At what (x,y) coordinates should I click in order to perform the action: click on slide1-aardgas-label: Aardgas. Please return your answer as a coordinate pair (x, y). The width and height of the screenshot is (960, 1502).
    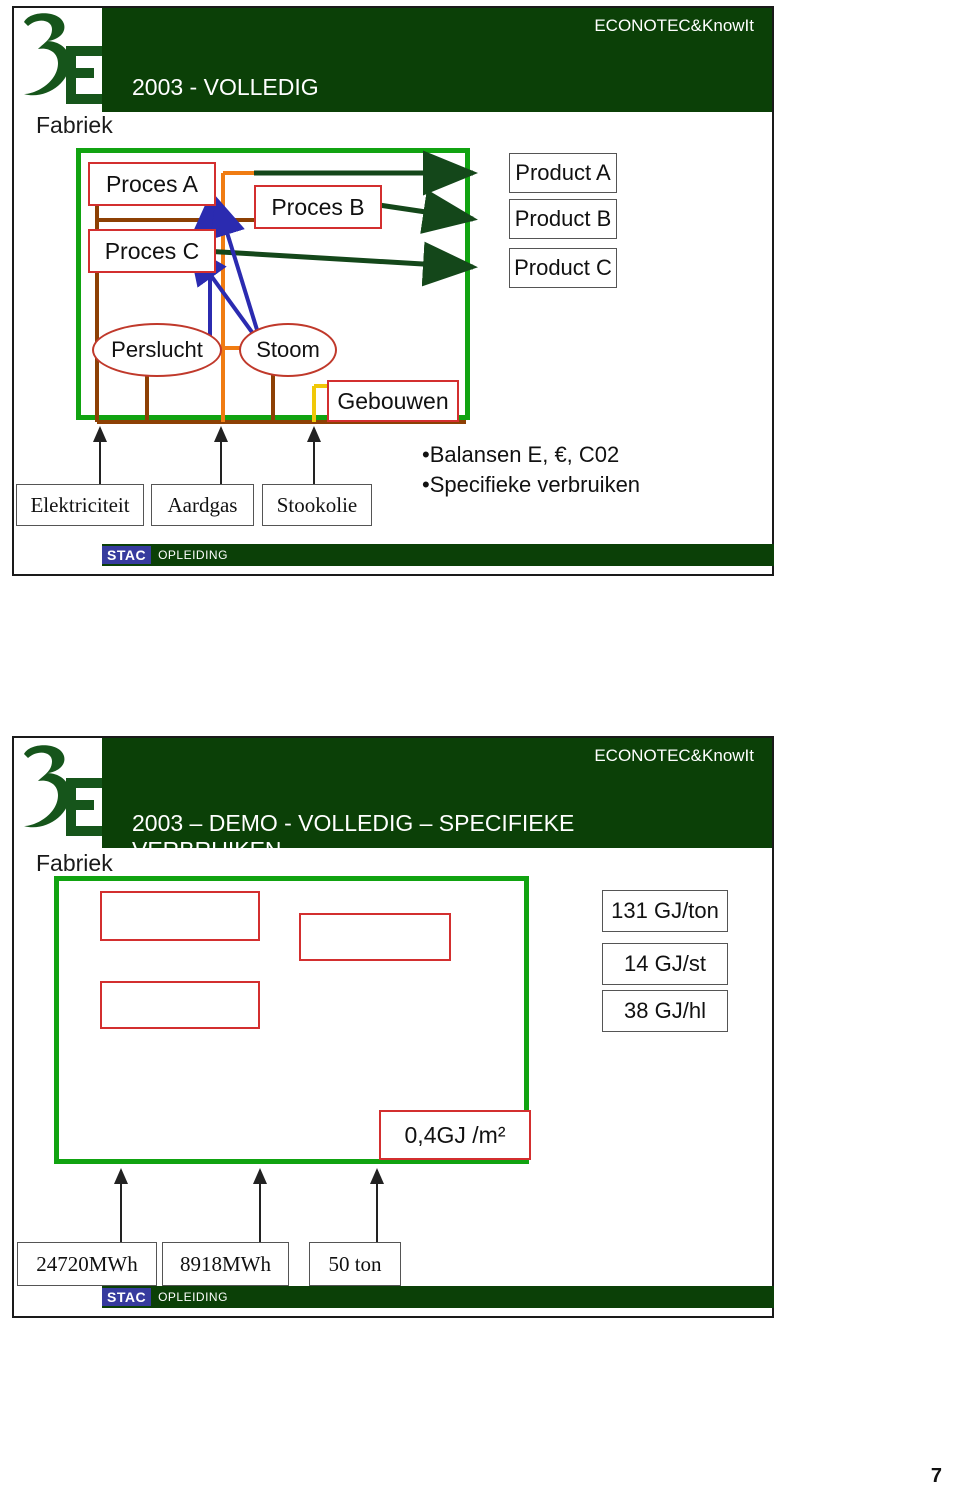
    Looking at the image, I should click on (202, 504).